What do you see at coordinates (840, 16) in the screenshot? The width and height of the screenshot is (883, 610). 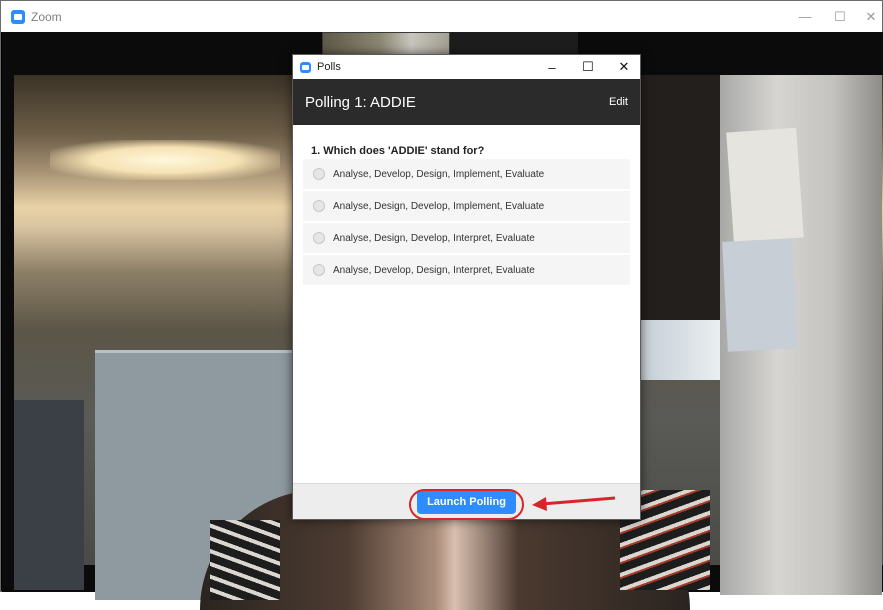 I see `maximize-icon: ☐` at bounding box center [840, 16].